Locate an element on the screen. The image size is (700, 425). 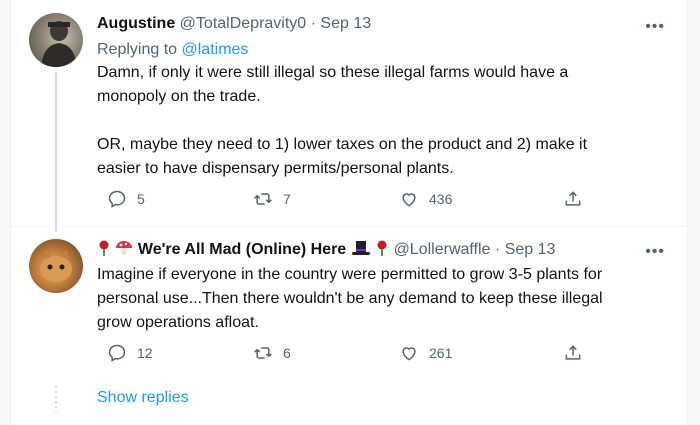
thread-dots is located at coordinates (56, 399).